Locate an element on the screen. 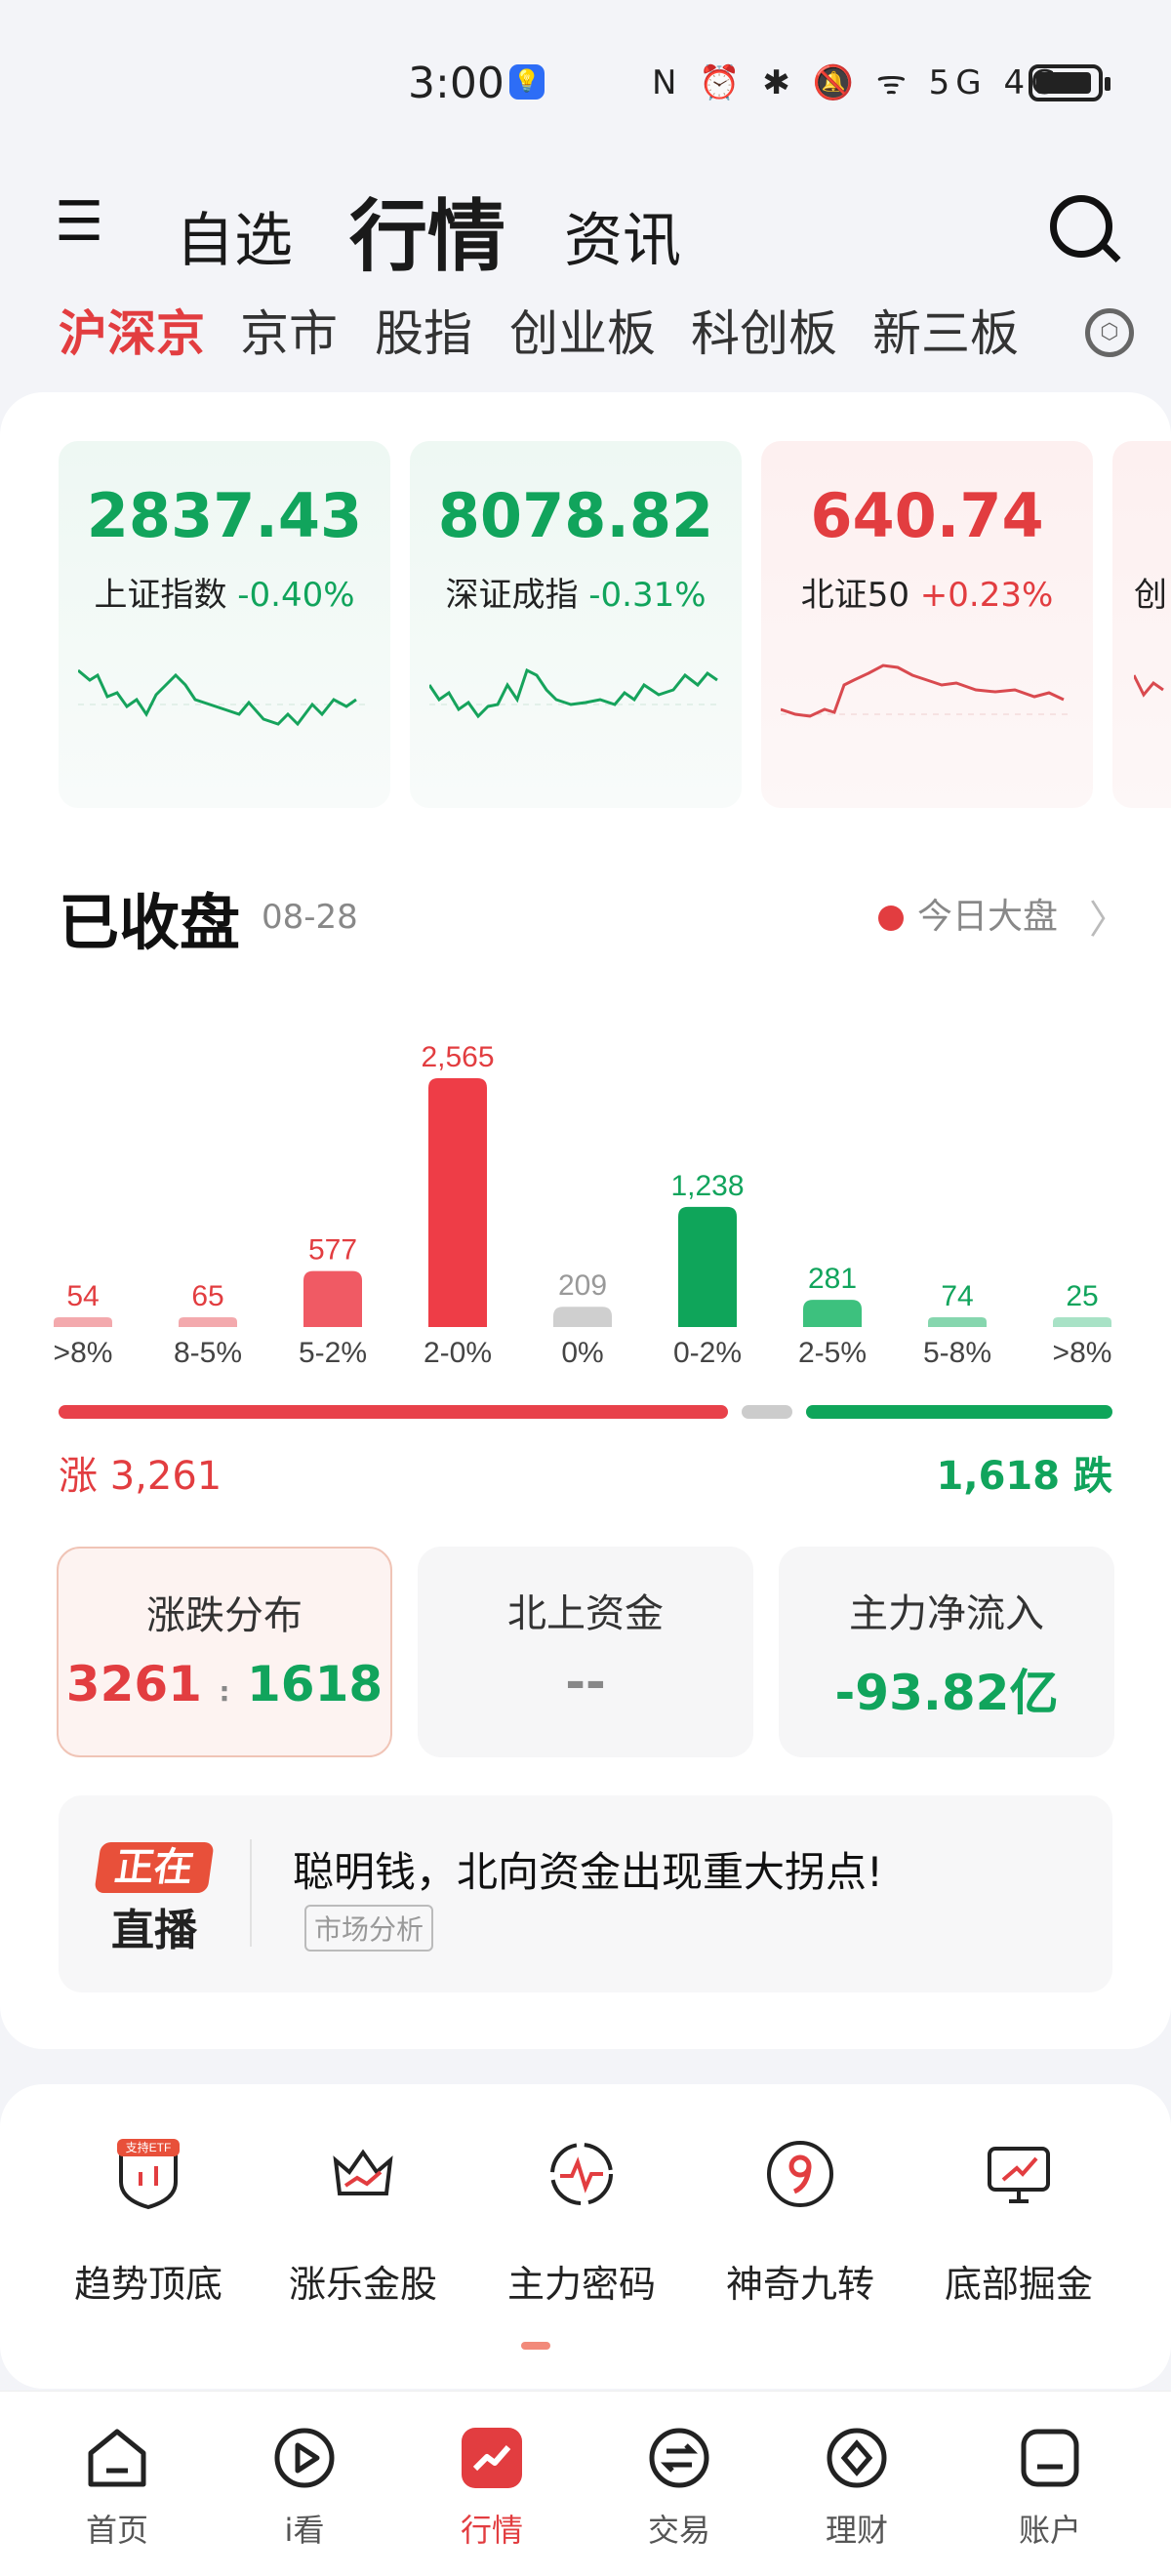 This screenshot has height=2576, width=1171. divider is located at coordinates (251, 1893).